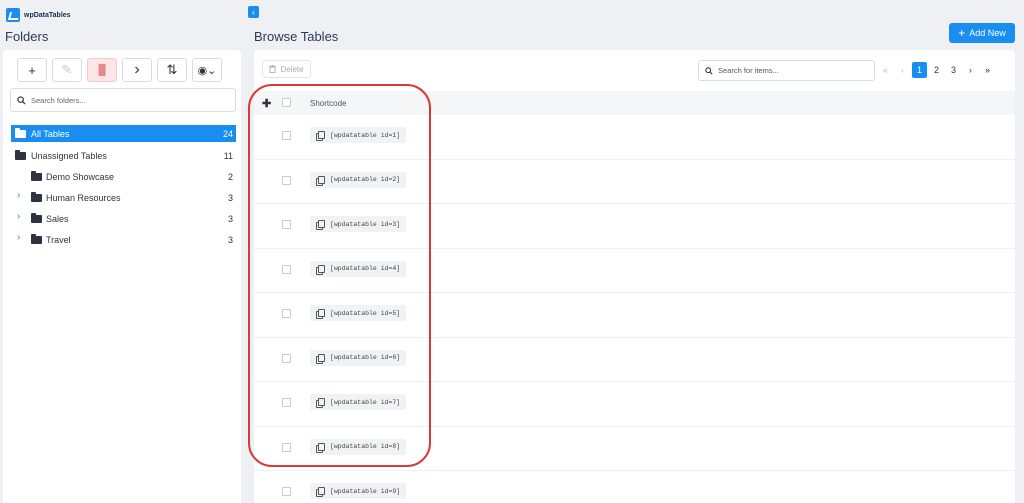  What do you see at coordinates (365, 179) in the screenshot?
I see `shortcode-text: [wpdatatable id=2]` at bounding box center [365, 179].